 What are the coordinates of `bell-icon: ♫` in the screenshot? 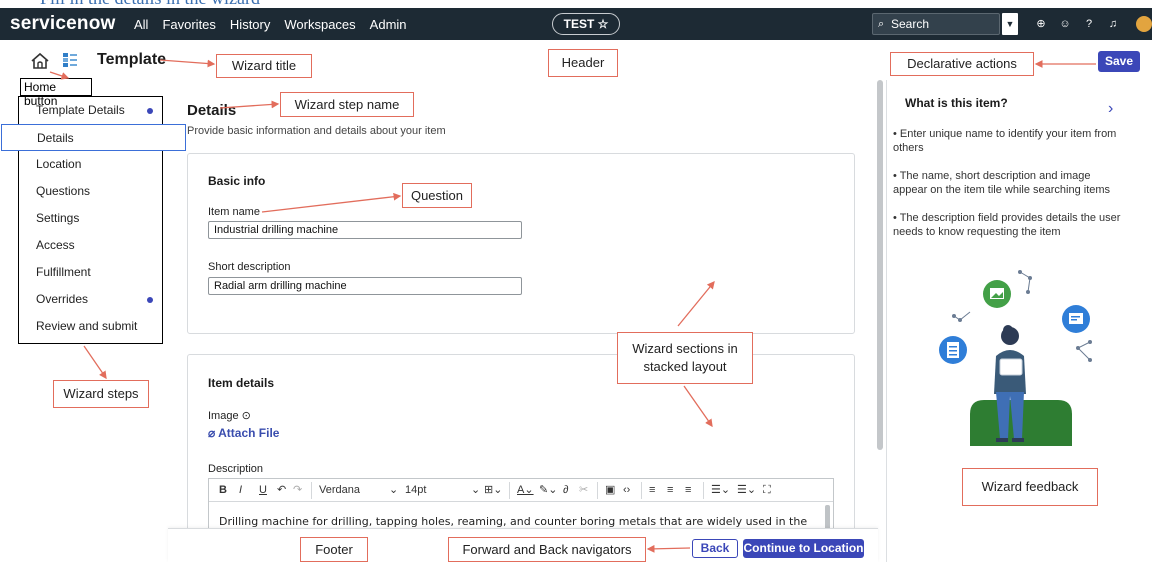 It's located at (1113, 24).